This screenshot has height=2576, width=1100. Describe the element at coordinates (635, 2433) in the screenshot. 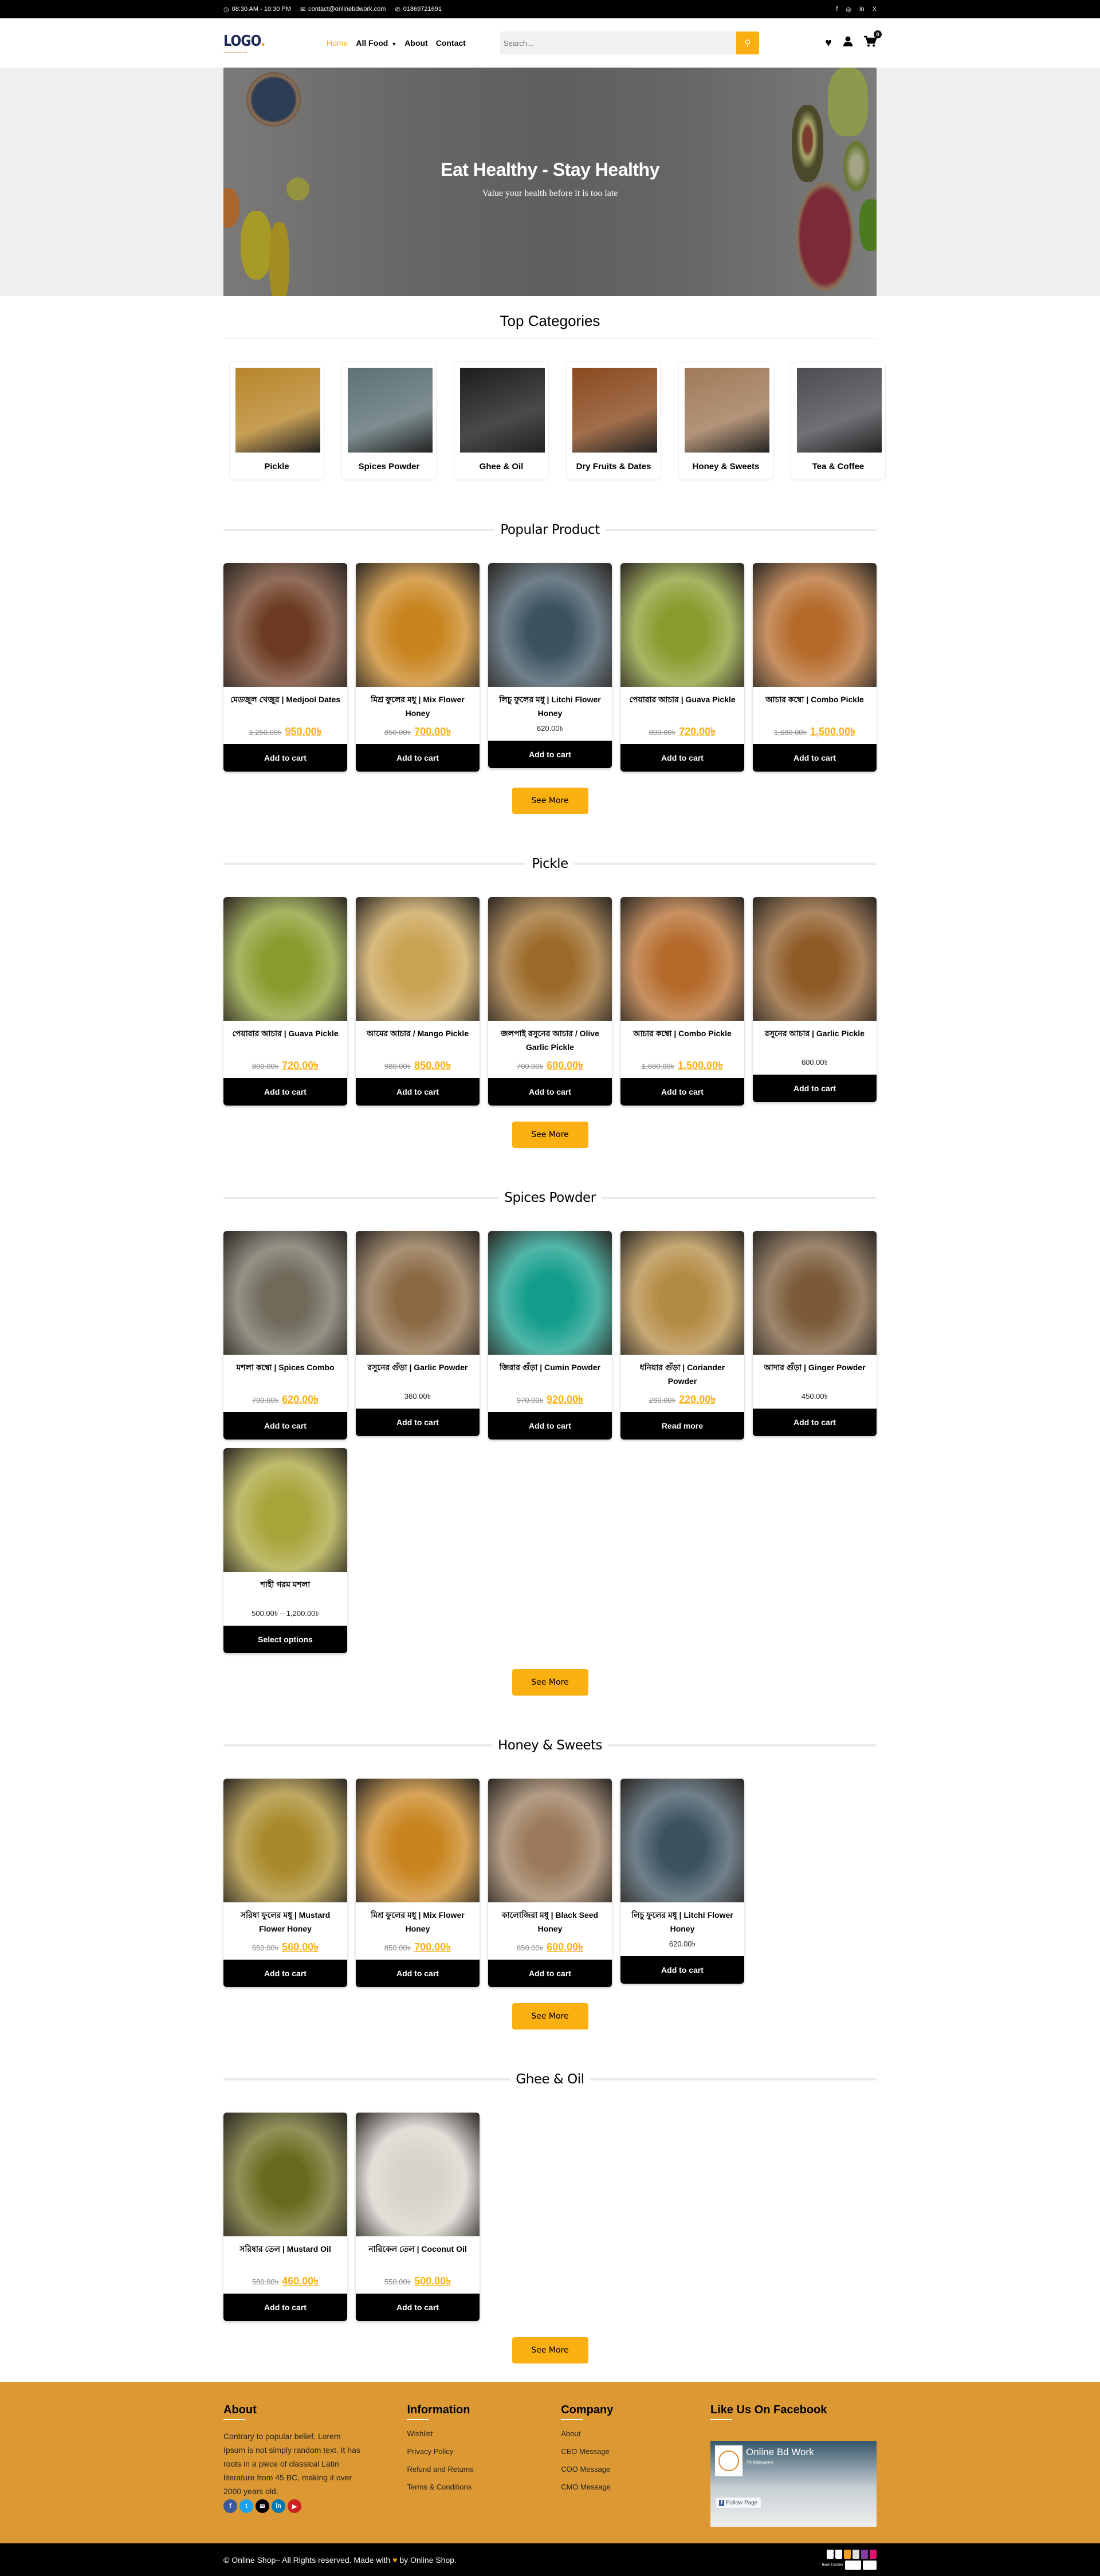

I see `footer-company-link: About` at that location.